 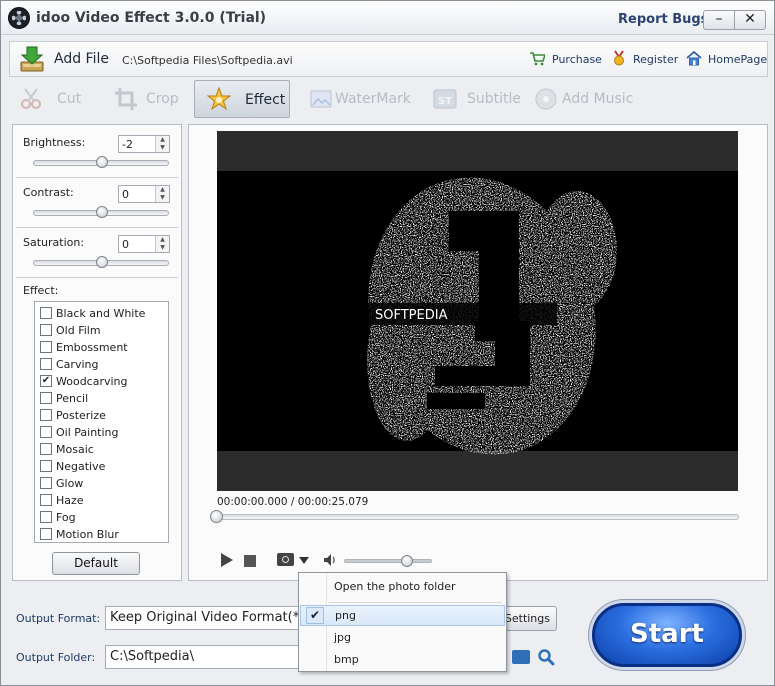 What do you see at coordinates (216, 516) in the screenshot?
I see `seek-thumb` at bounding box center [216, 516].